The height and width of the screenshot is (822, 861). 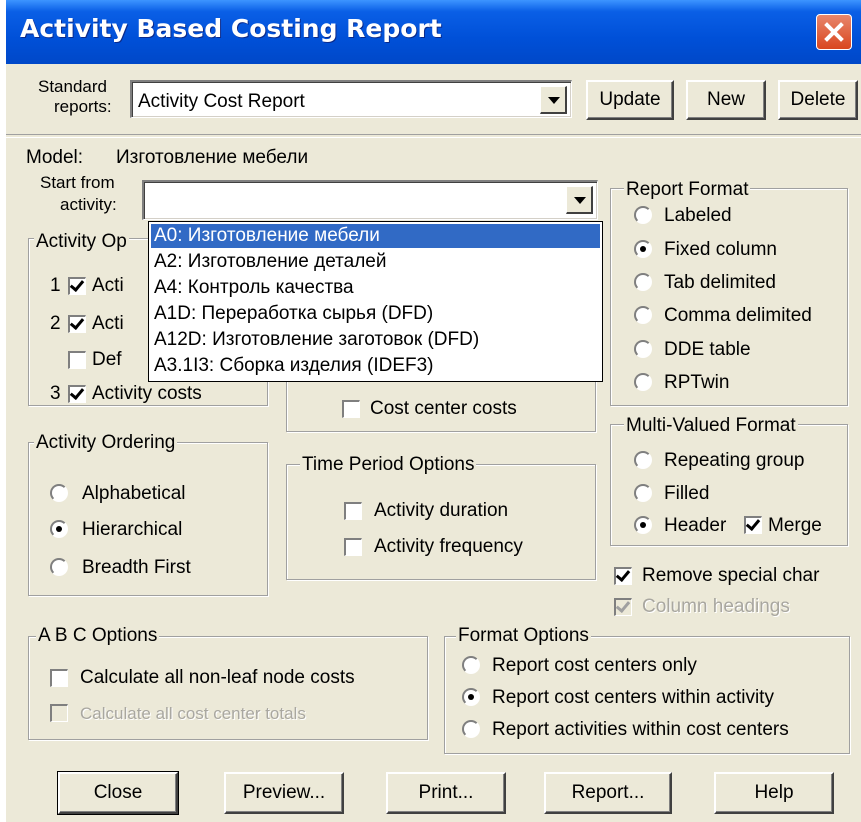 What do you see at coordinates (471, 665) in the screenshot?
I see `format-radio-cost-centers-only` at bounding box center [471, 665].